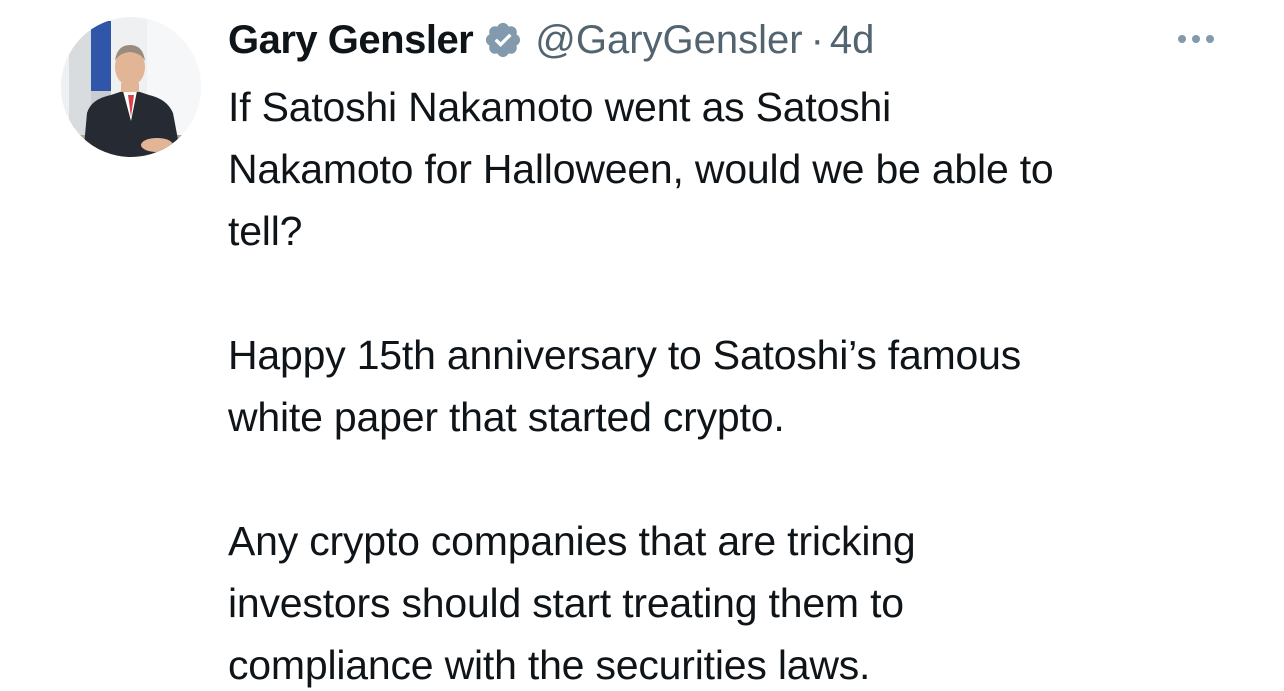  Describe the element at coordinates (503, 40) in the screenshot. I see `verified-badge-icon` at that location.